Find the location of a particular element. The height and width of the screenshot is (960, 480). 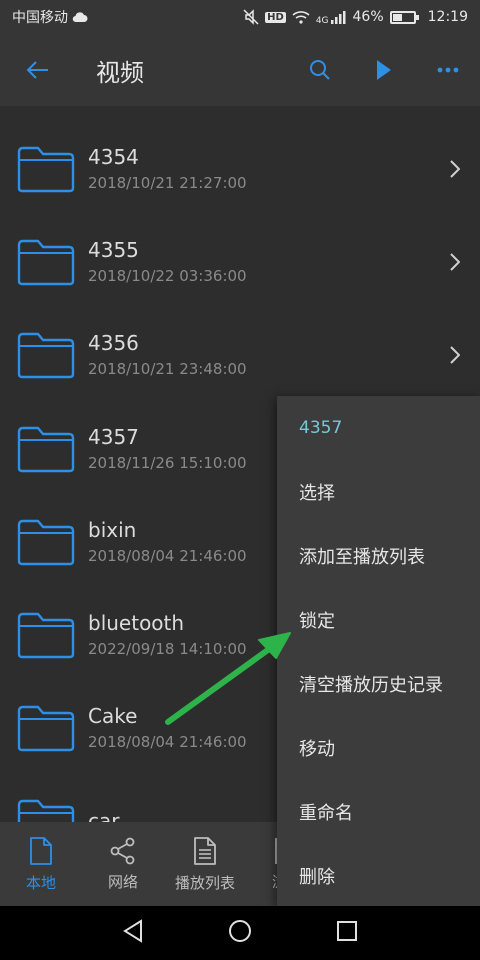

battery-icon is located at coordinates (404, 17).